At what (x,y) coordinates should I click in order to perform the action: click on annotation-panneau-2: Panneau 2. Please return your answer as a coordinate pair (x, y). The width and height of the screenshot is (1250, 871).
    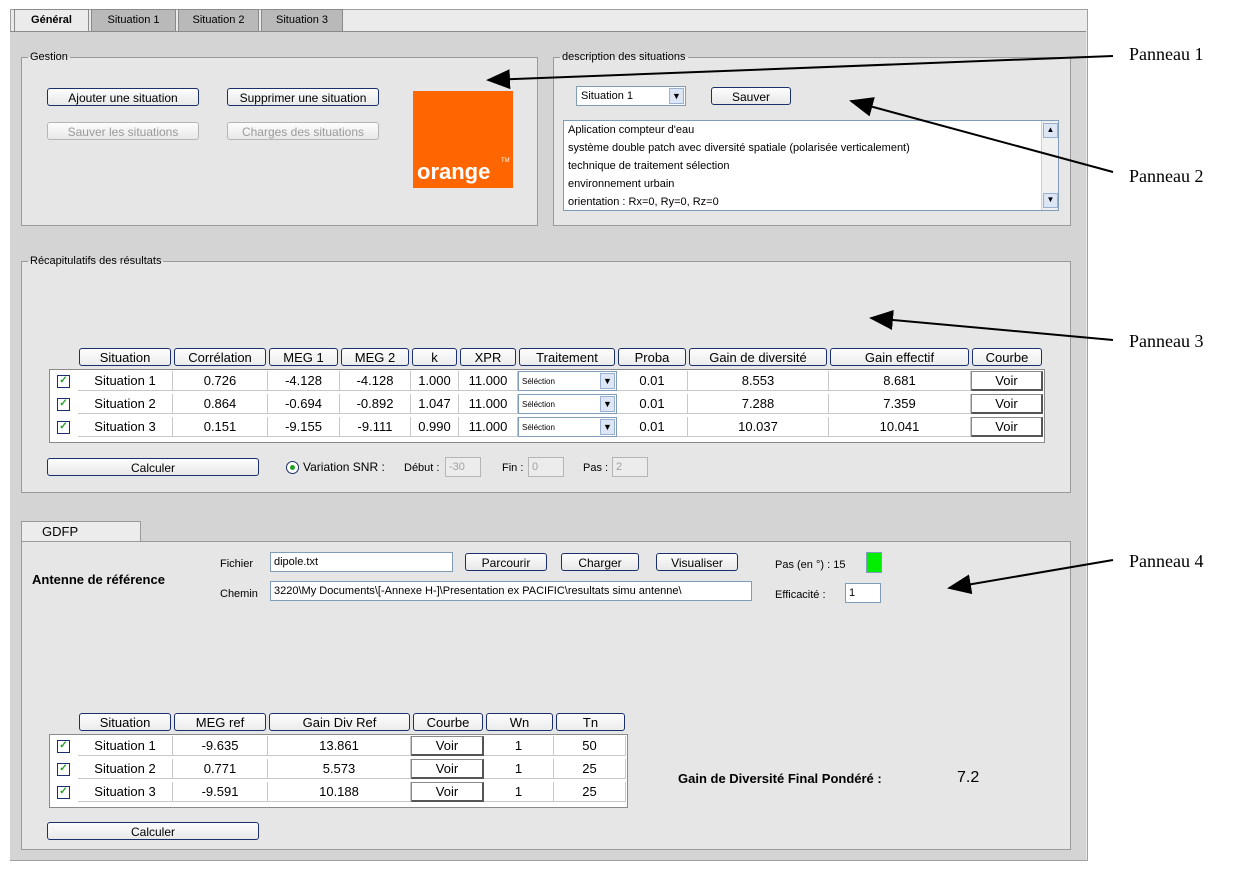
    Looking at the image, I should click on (1166, 176).